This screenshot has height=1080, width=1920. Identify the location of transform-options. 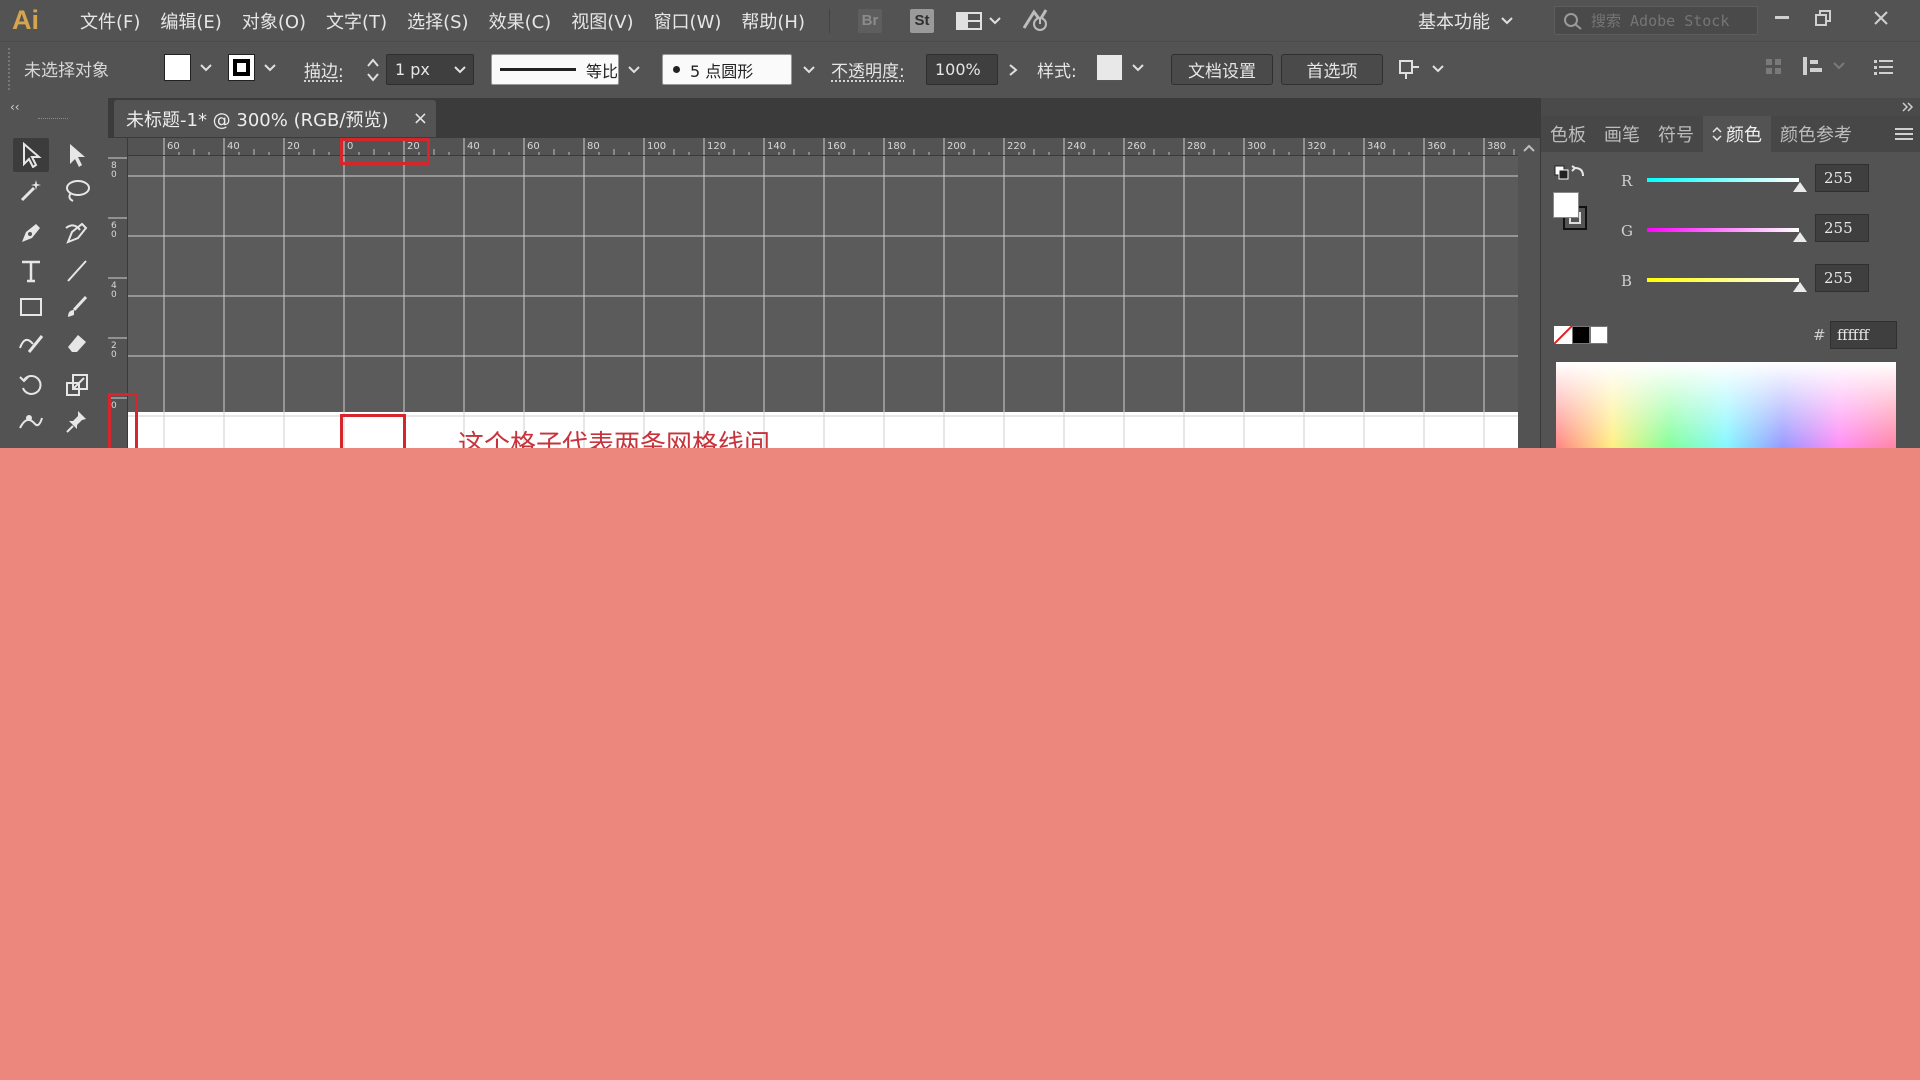
(1421, 69).